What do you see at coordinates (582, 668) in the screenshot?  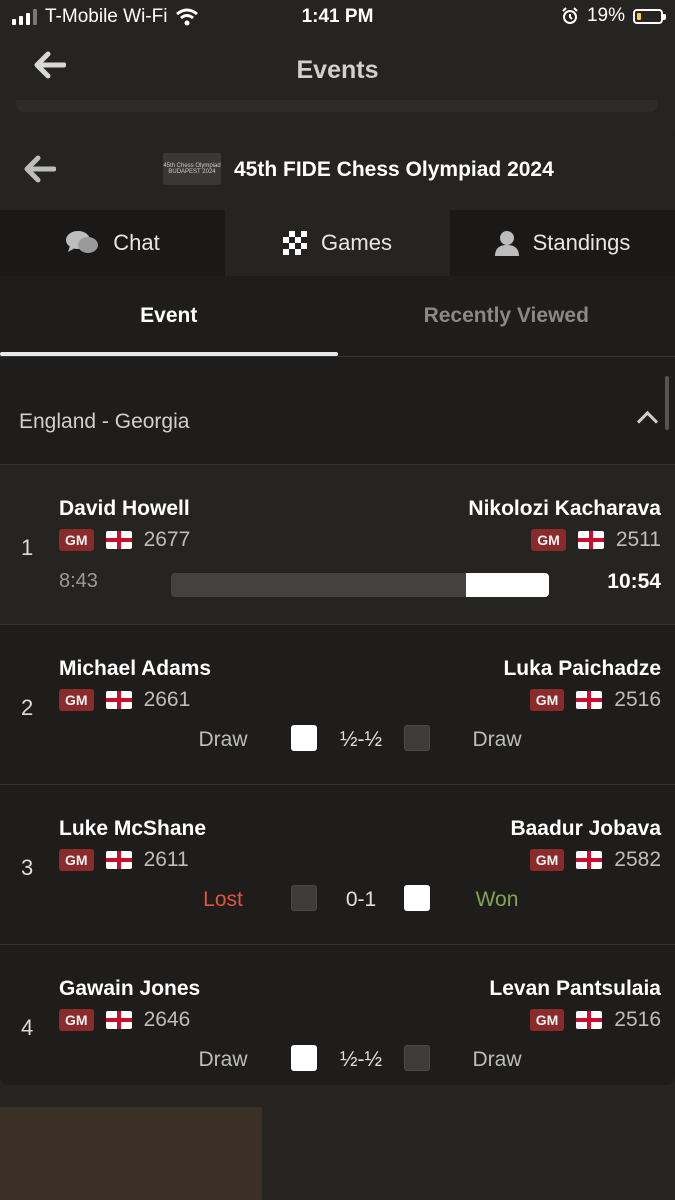 I see `black-player-name: Luka Paichadze` at bounding box center [582, 668].